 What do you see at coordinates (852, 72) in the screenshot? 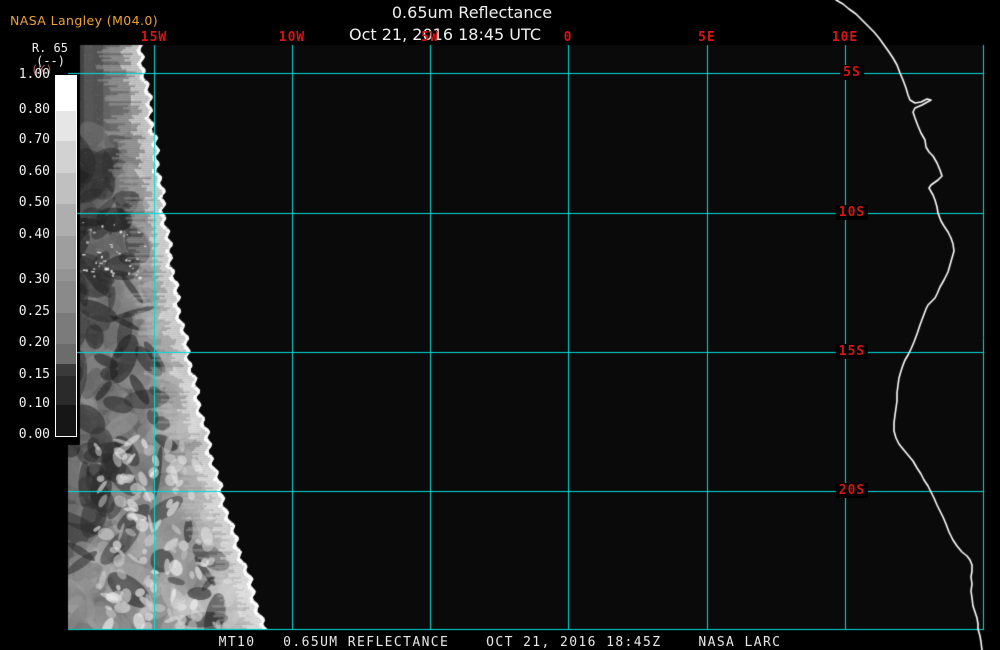
I see `latitude-label-5s: 5S` at bounding box center [852, 72].